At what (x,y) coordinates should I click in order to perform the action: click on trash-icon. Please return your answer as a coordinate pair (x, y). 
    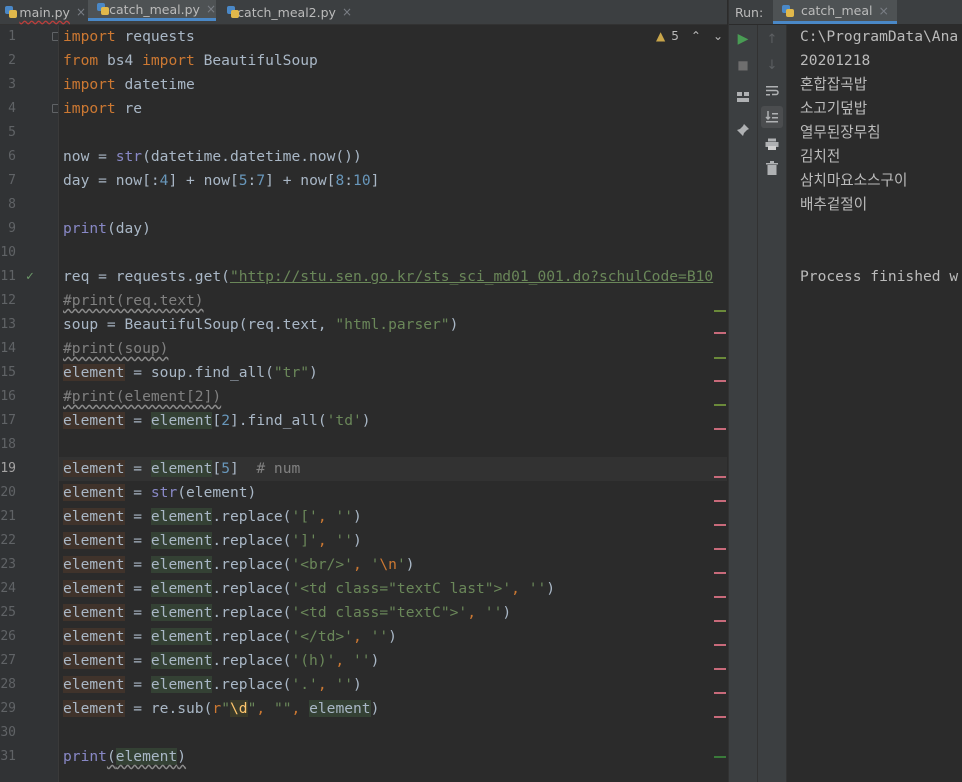
    Looking at the image, I should click on (772, 168).